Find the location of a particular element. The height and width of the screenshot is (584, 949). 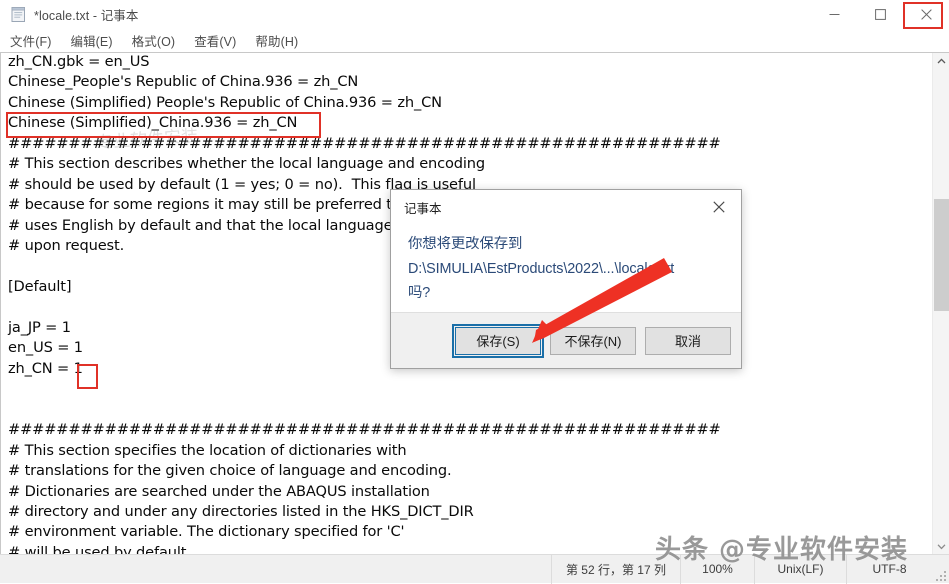

dialog-button-row: 保存(S) 不保存(N) 取消 is located at coordinates (566, 340).